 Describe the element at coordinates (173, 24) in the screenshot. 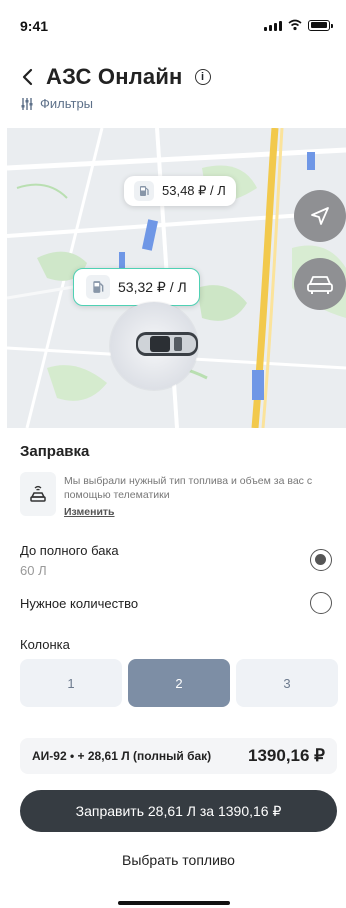

I see `status-bar: 9:41` at that location.